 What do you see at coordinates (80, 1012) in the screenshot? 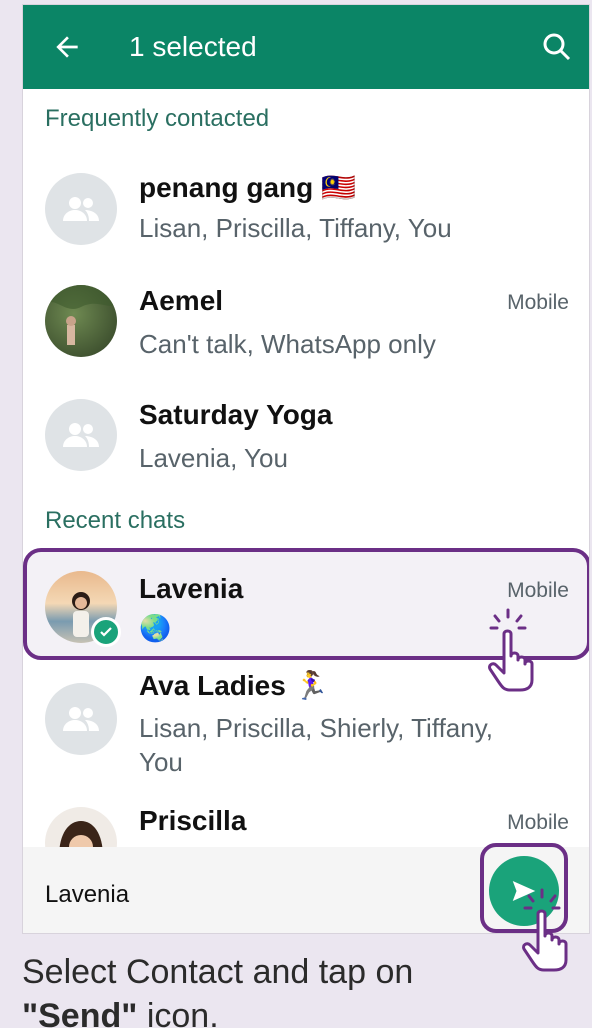
I see `caption-send-bold: "Send"` at bounding box center [80, 1012].